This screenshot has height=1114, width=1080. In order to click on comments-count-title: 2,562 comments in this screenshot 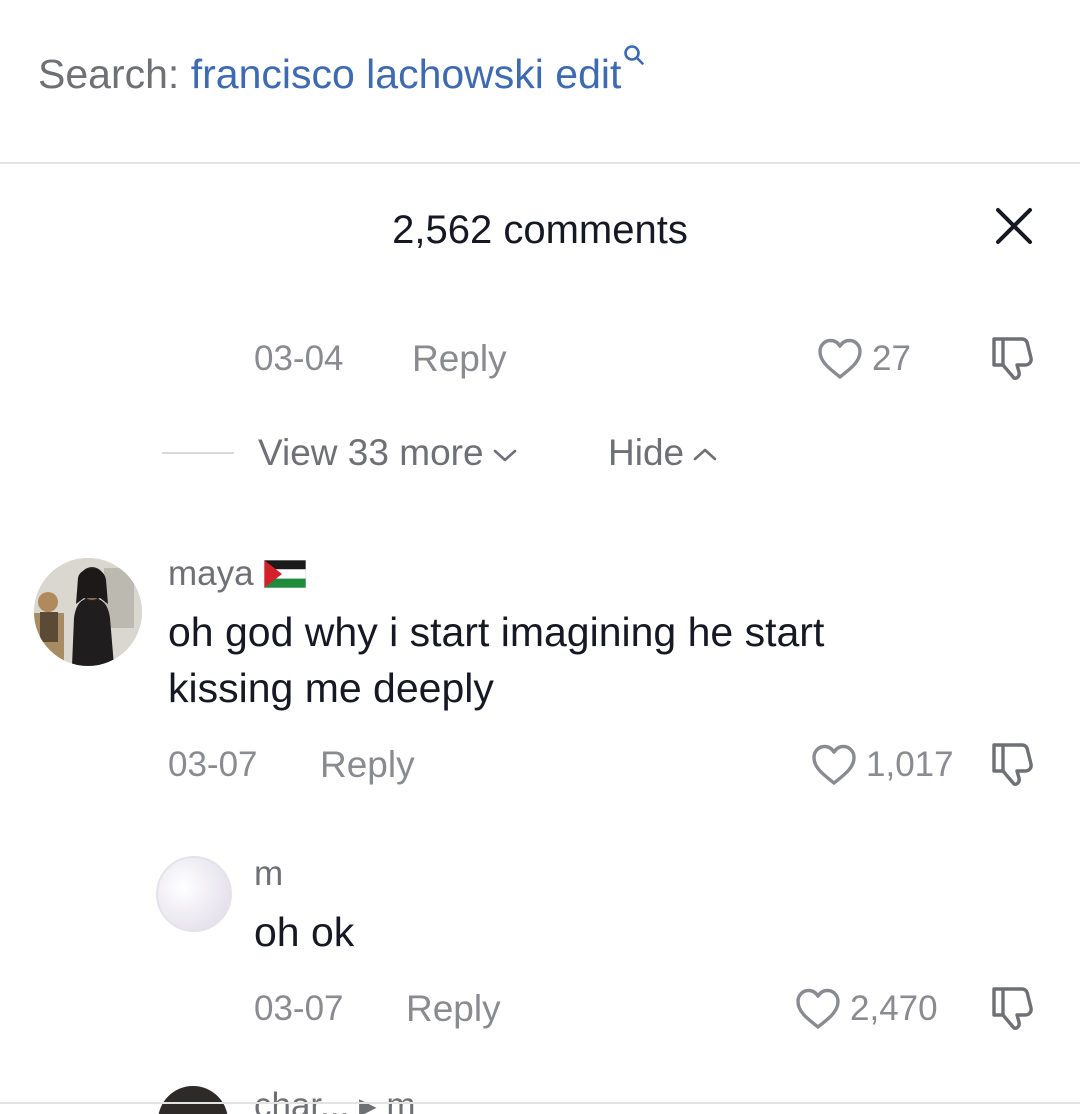, I will do `click(540, 230)`.